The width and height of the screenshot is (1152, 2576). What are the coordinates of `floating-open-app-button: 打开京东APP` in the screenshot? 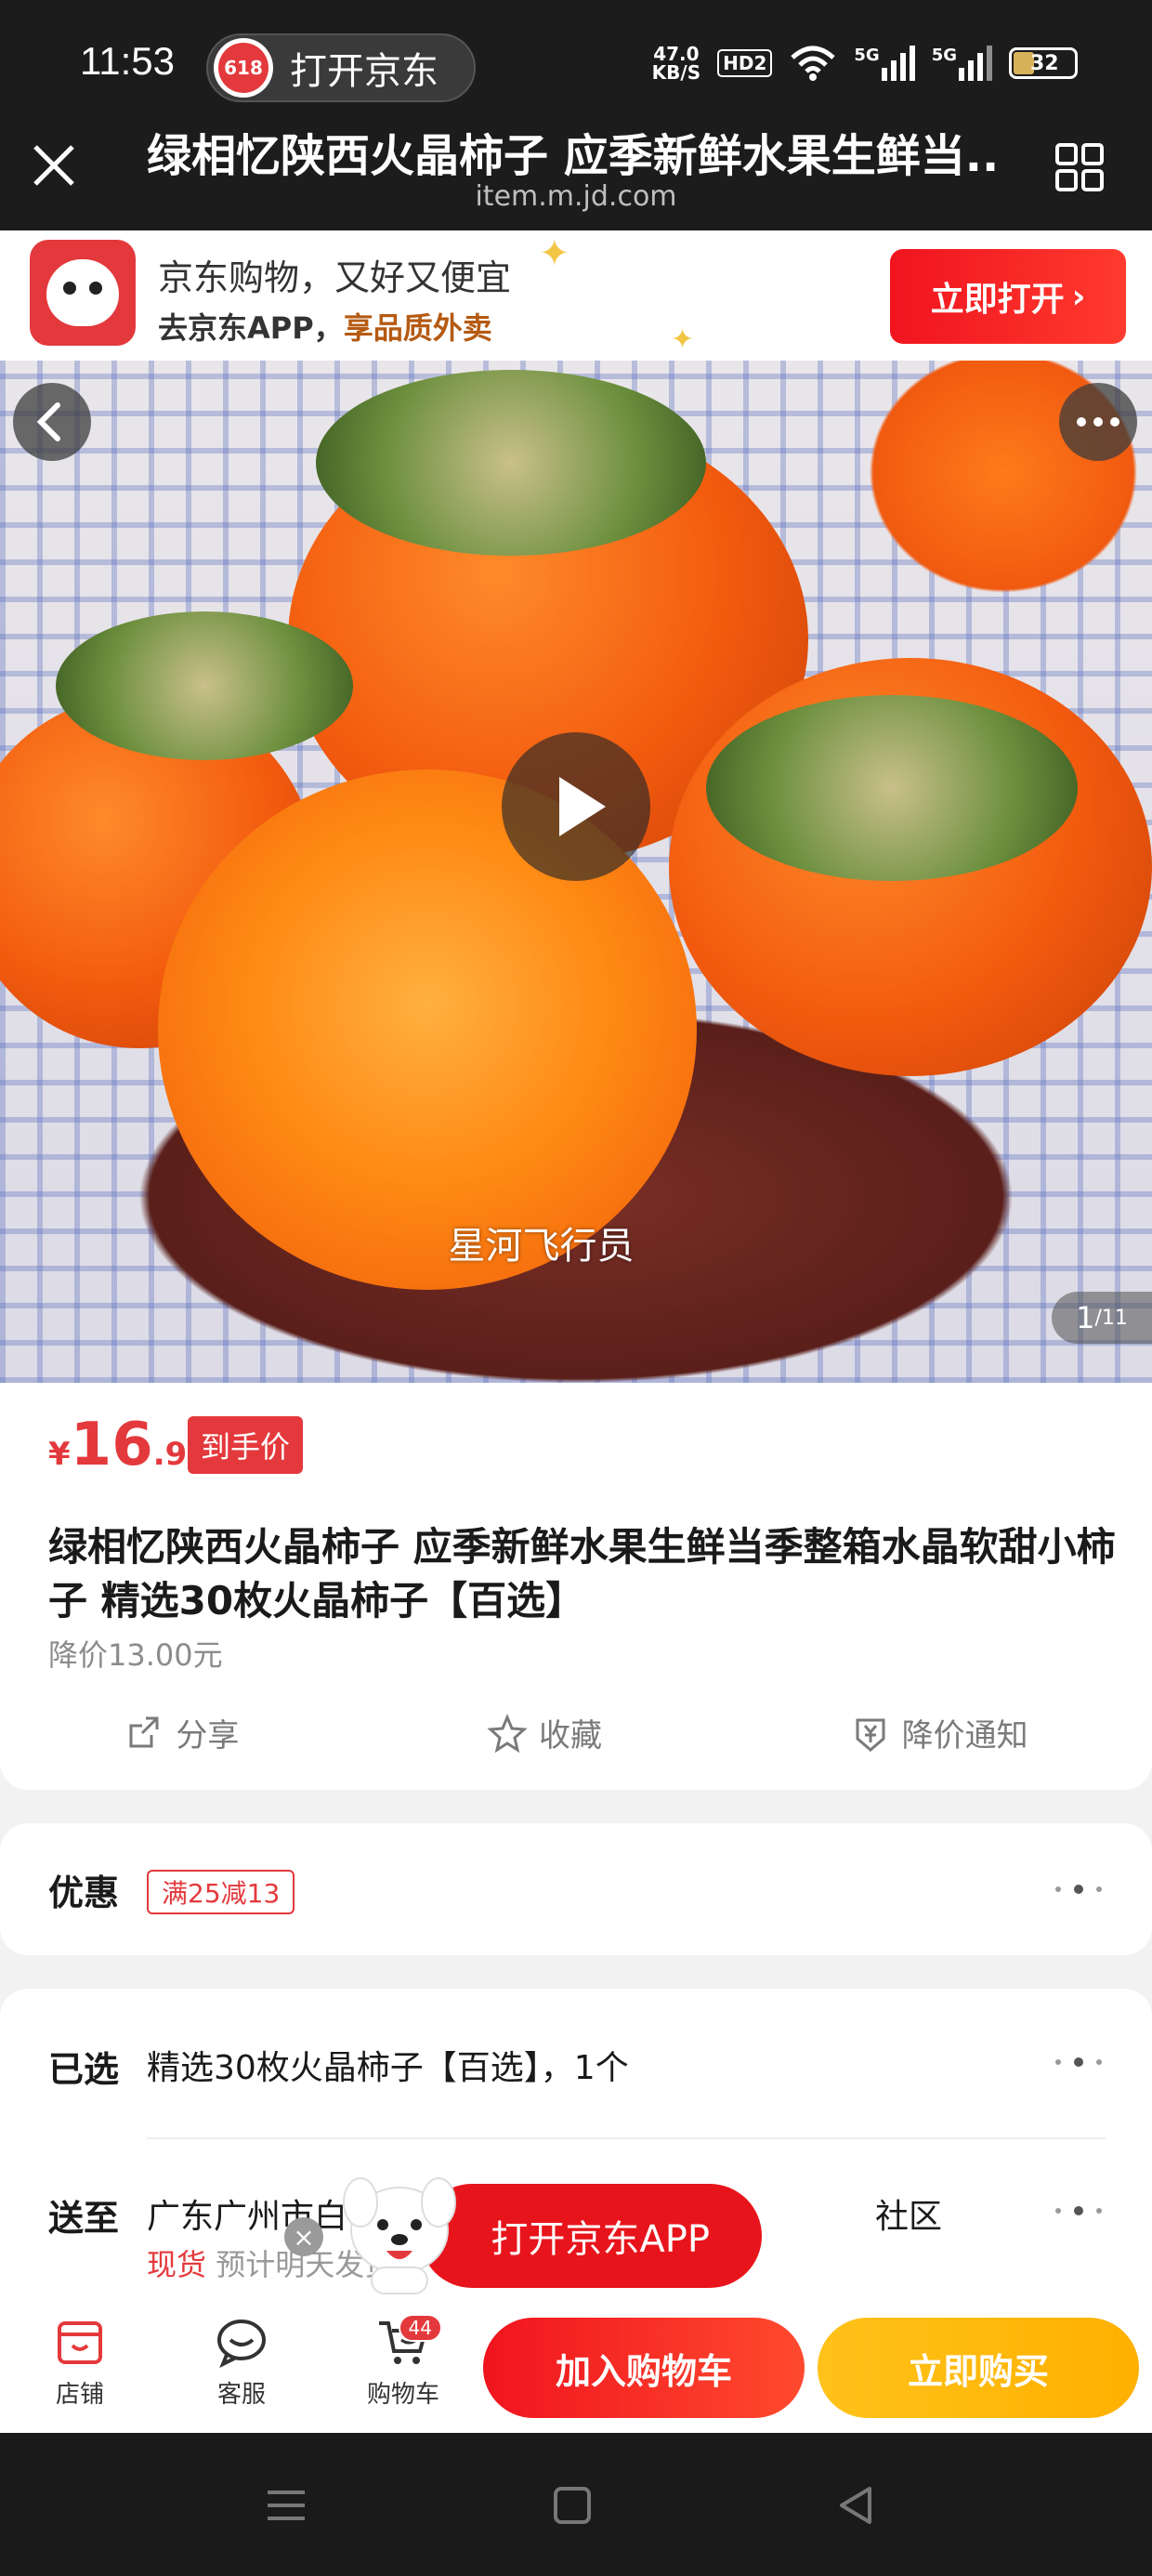 It's located at (591, 2236).